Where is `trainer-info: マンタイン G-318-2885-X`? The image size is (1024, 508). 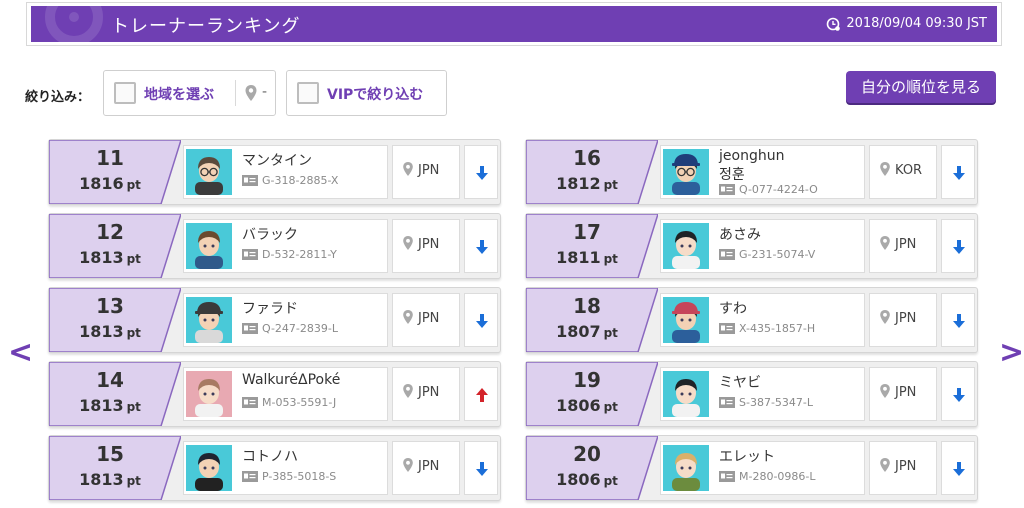 trainer-info: マンタイン G-318-2885-X is located at coordinates (285, 172).